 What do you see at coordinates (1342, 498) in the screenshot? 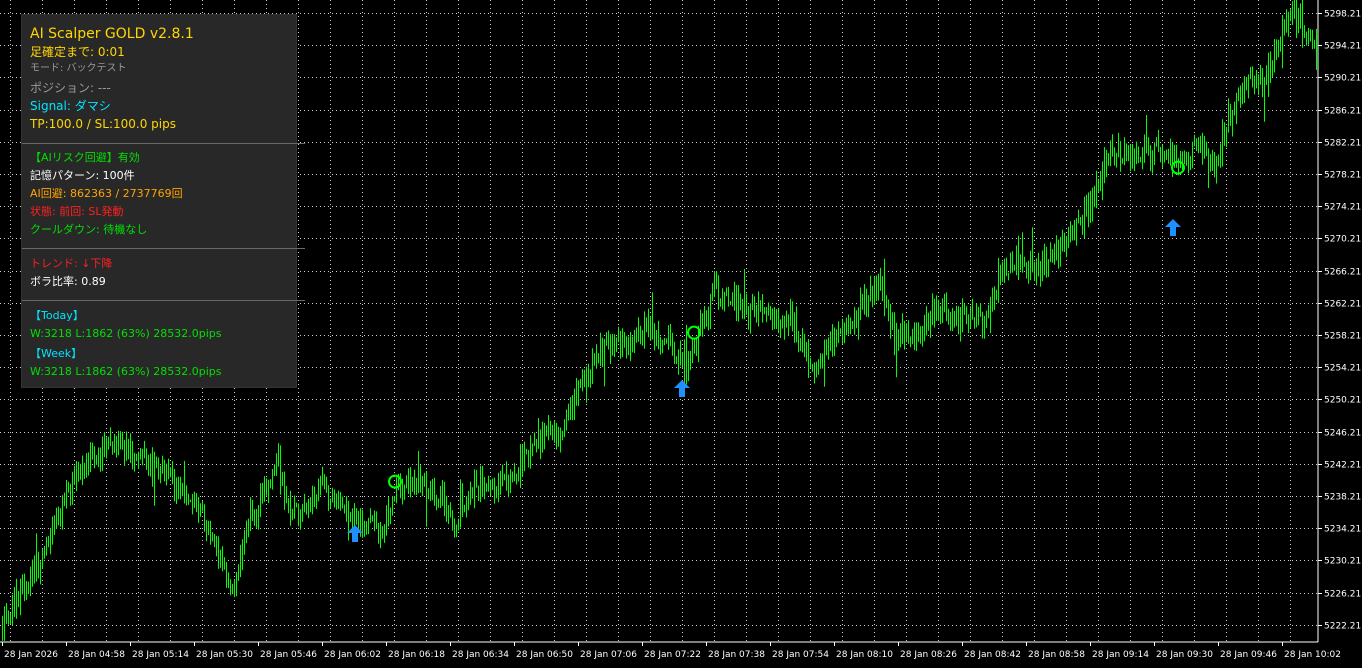
I see `price-label: 5238.21` at bounding box center [1342, 498].